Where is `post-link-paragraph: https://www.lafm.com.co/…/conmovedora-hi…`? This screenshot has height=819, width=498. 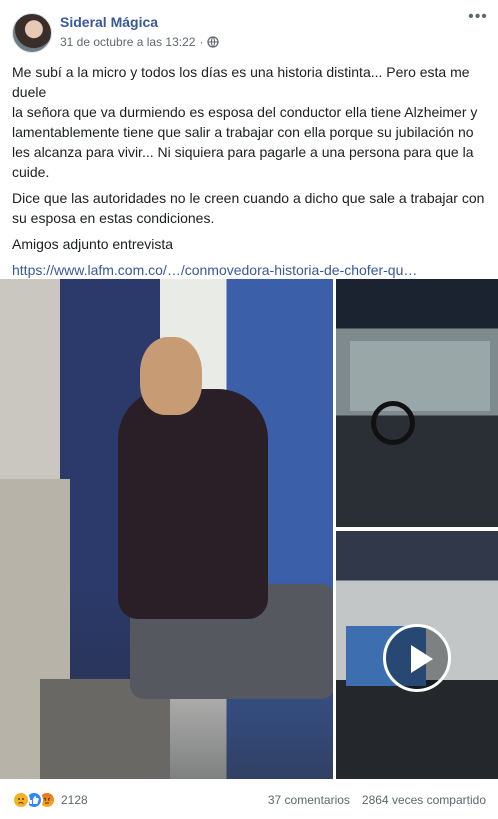 post-link-paragraph: https://www.lafm.com.co/…/conmovedora-hi… is located at coordinates (250, 270).